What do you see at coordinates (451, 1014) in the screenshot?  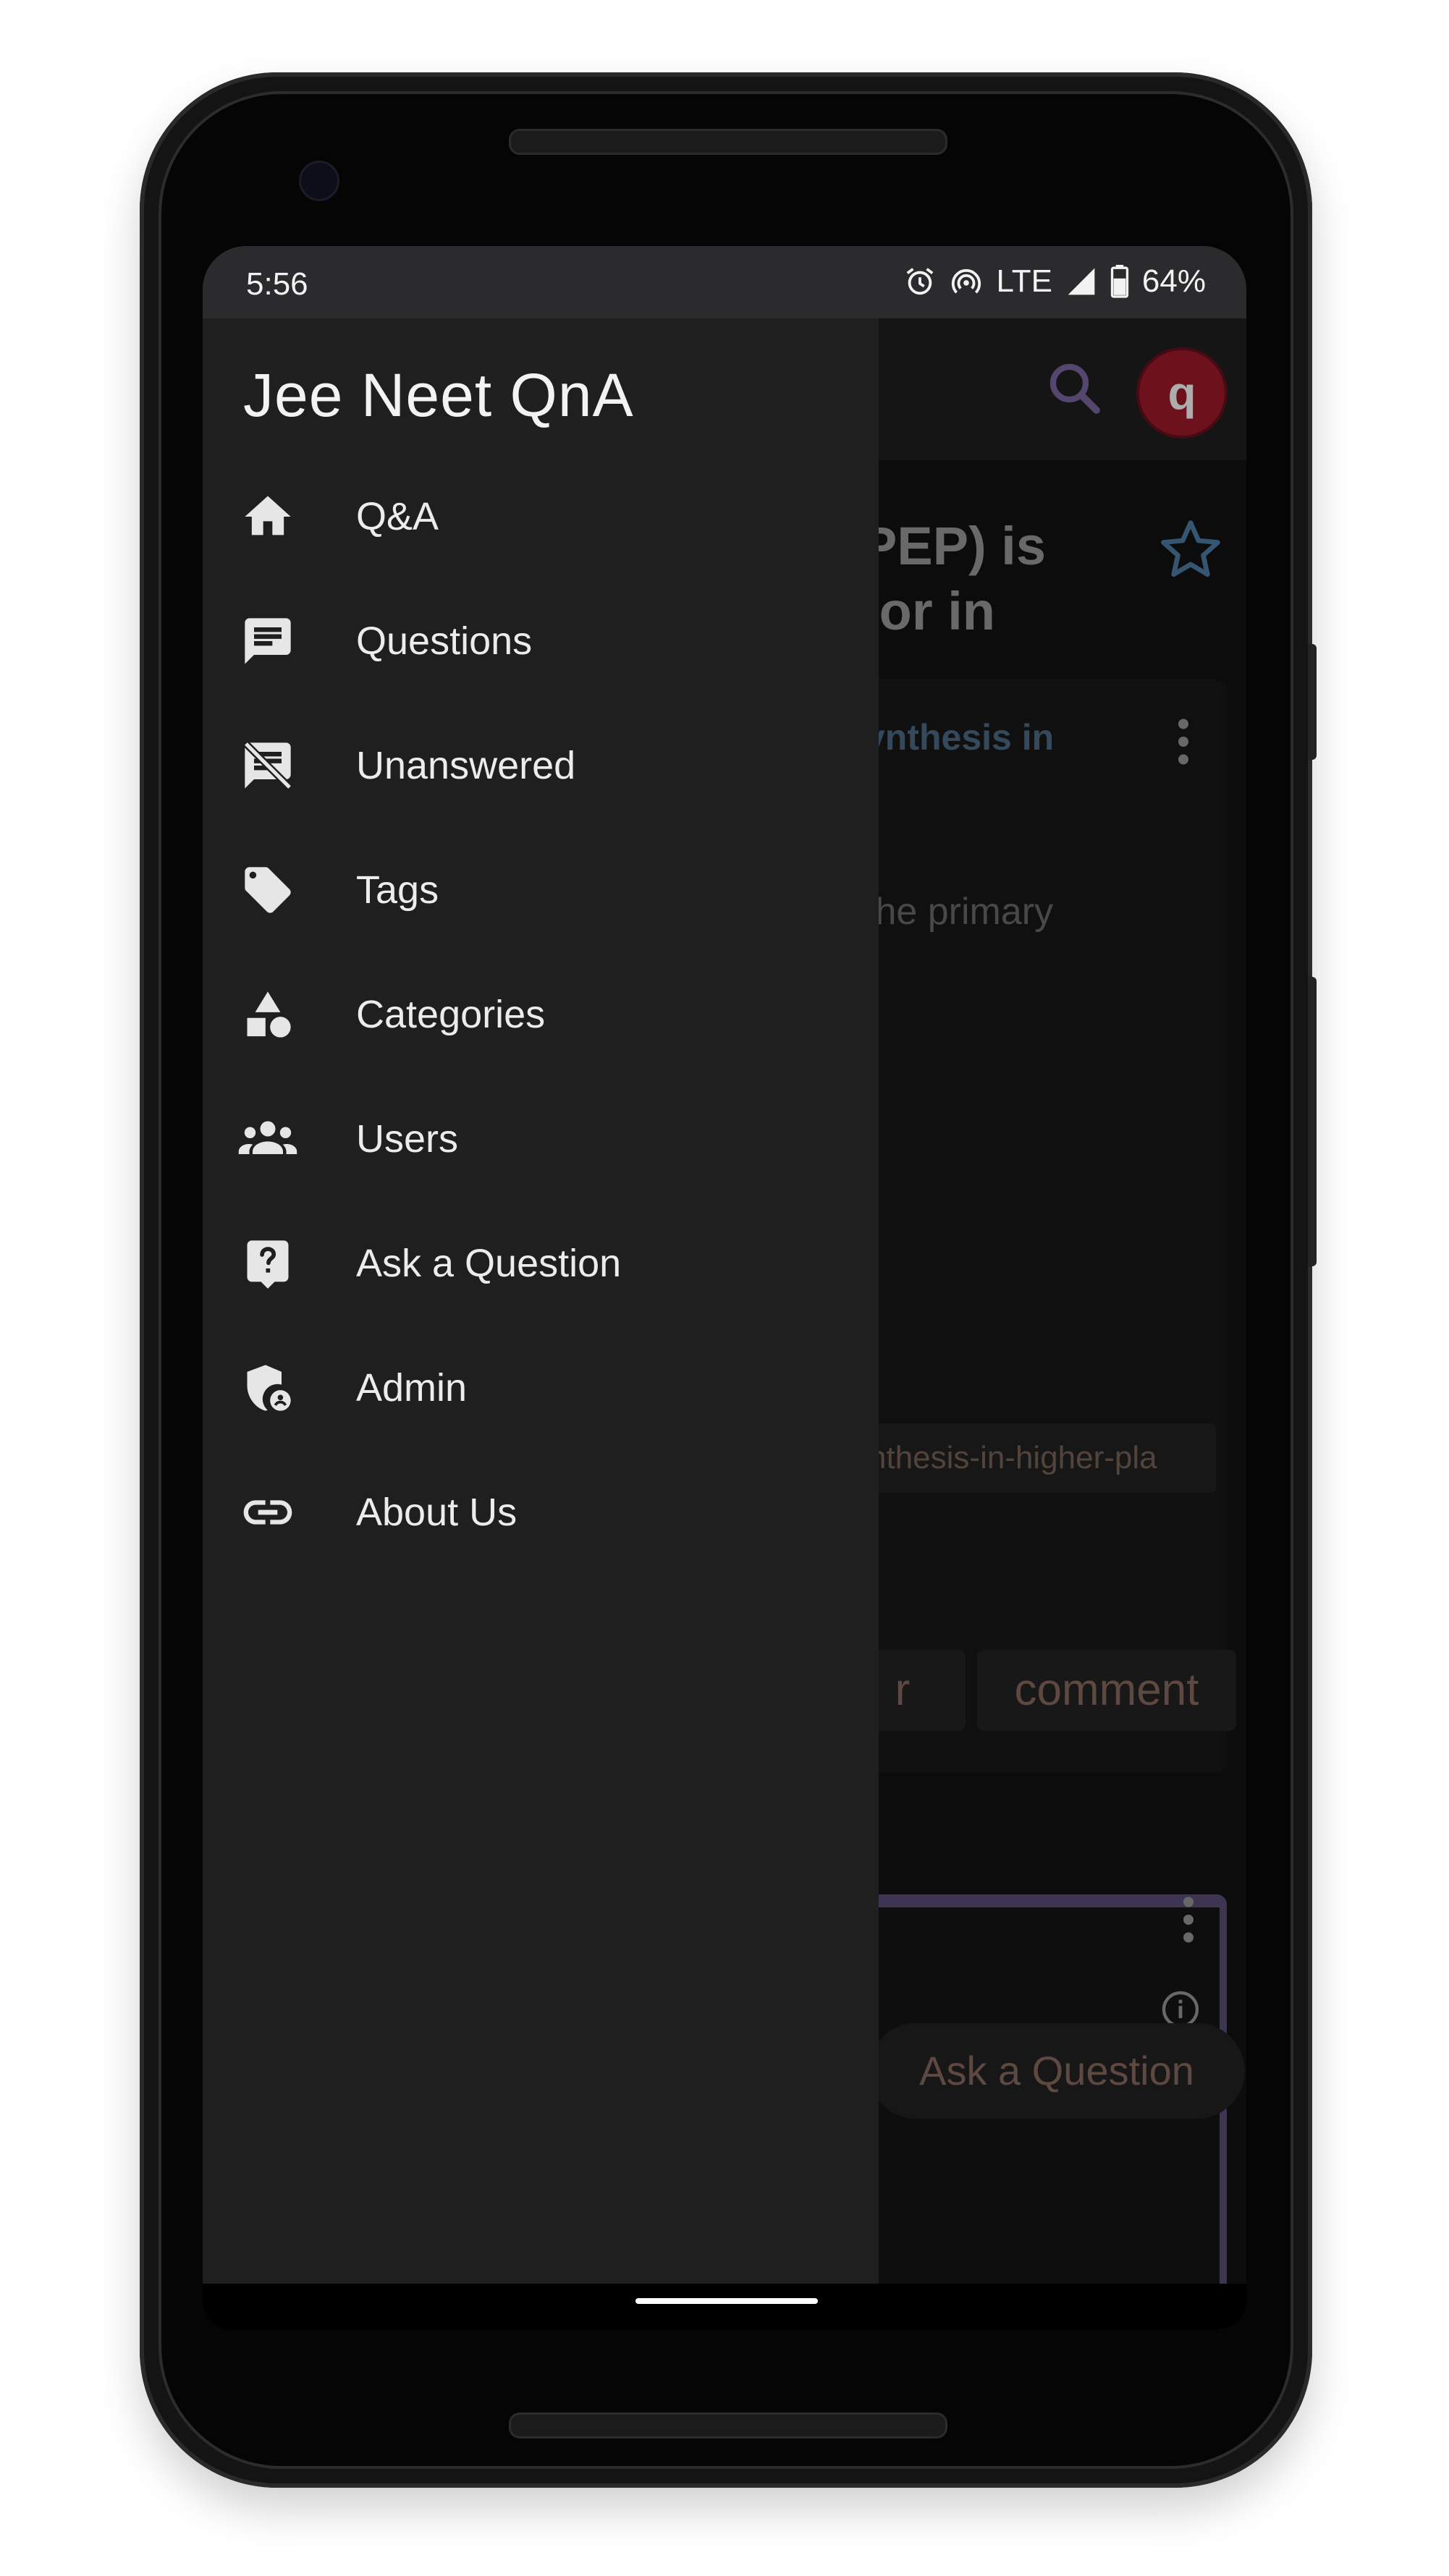 I see `drawer-item-label: Categories` at bounding box center [451, 1014].